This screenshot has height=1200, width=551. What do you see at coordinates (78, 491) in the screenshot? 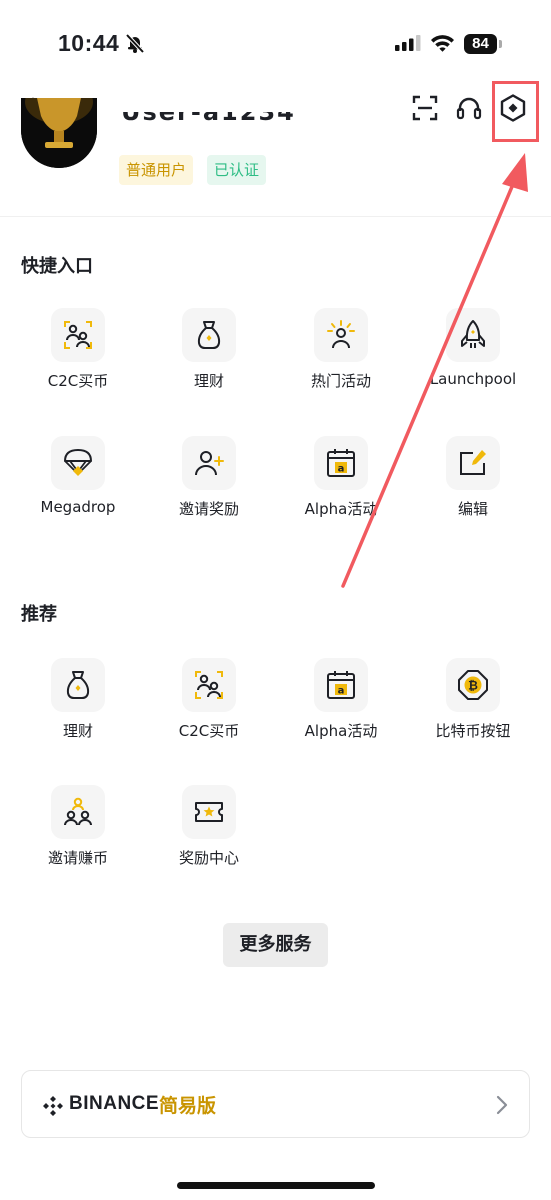
I see `shortcut-megadrop: Megadrop` at bounding box center [78, 491].